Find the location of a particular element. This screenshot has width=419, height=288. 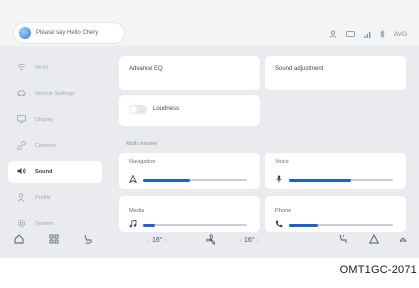

media-volume-slider is located at coordinates (195, 225).